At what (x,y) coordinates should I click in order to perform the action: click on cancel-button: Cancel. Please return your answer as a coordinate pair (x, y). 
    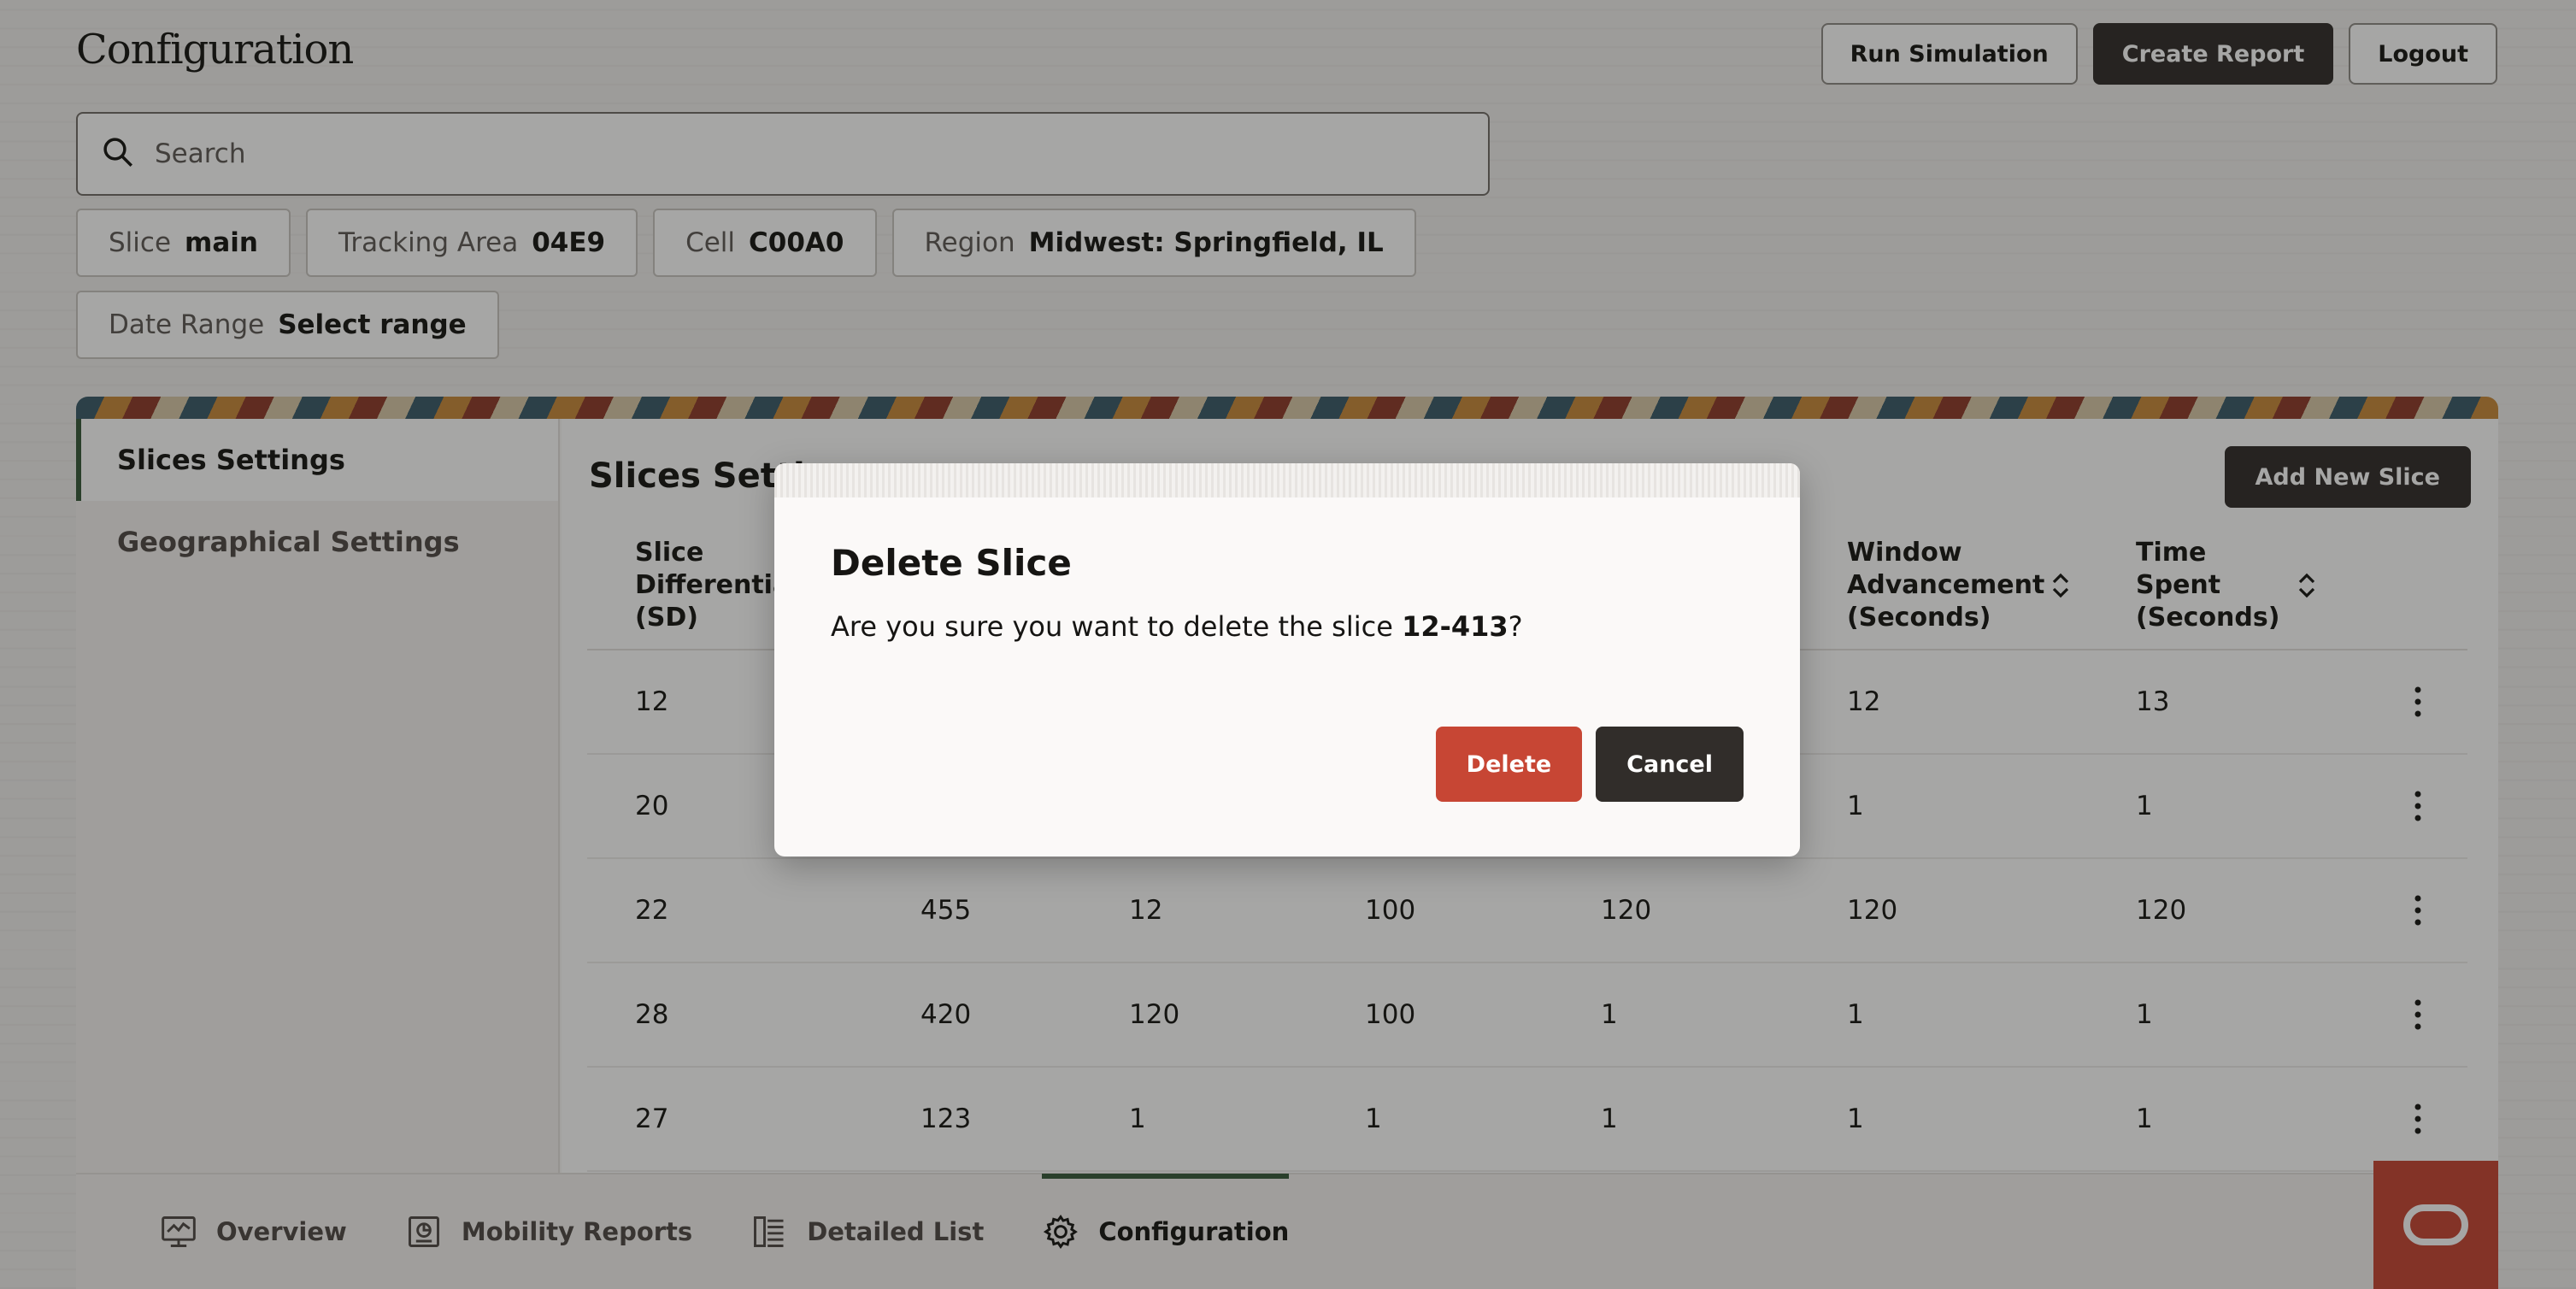
    Looking at the image, I should click on (1670, 764).